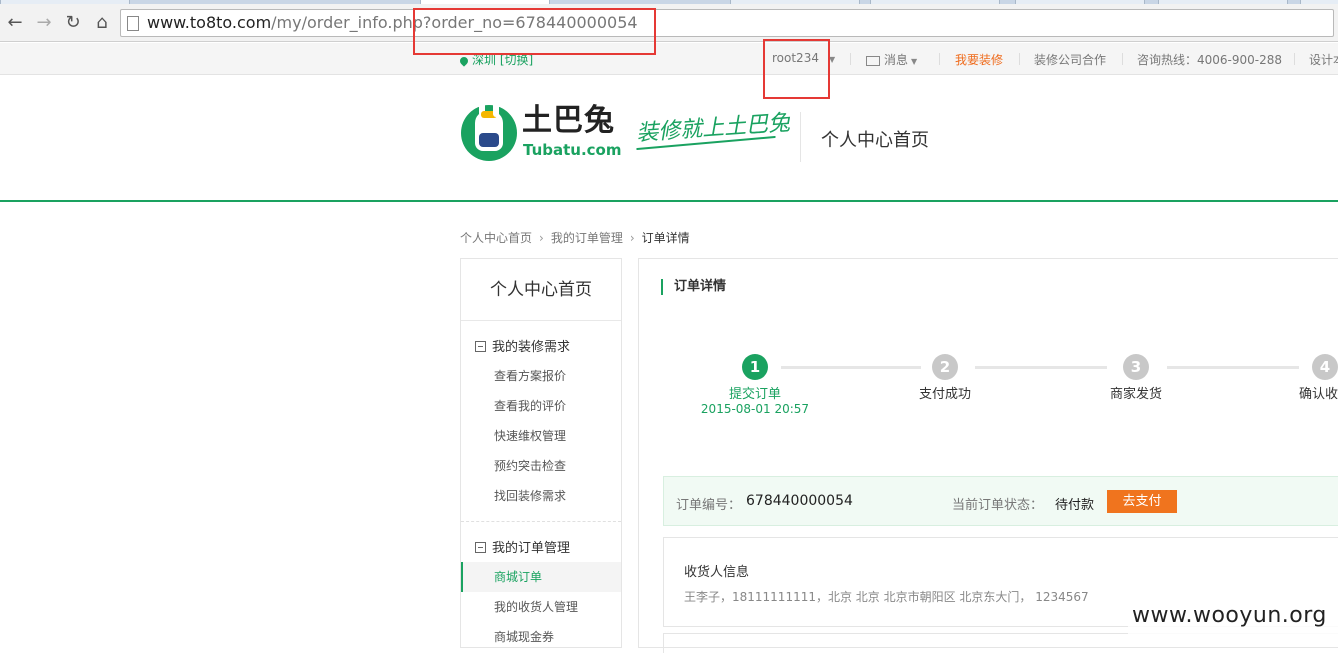 This screenshot has height=653, width=1338. What do you see at coordinates (531, 347) in the screenshot?
I see `sidebar-group-label: 我的装修需求` at bounding box center [531, 347].